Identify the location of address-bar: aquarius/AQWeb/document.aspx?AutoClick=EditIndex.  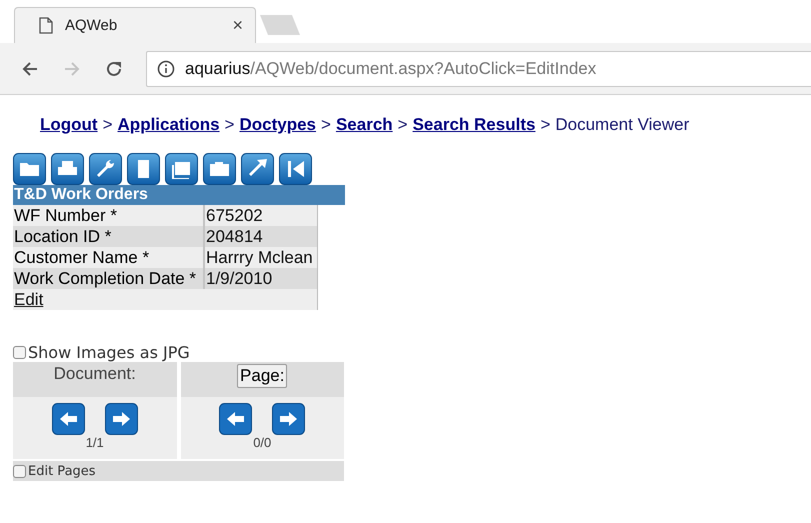
(478, 68).